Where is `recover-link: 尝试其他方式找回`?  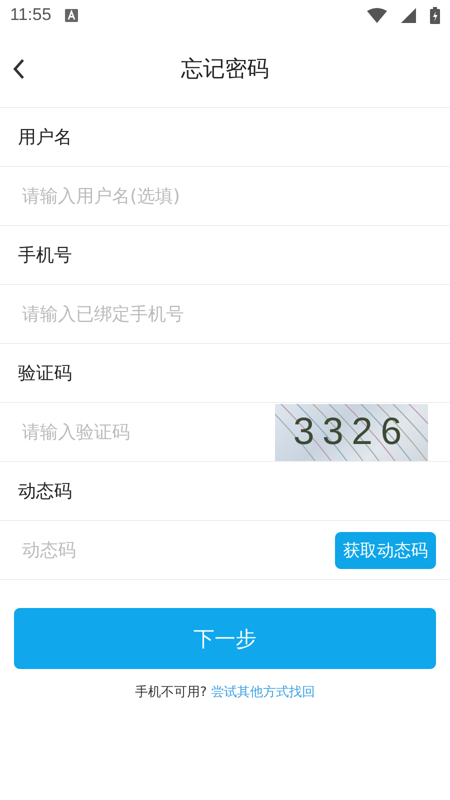
recover-link: 尝试其他方式找回 is located at coordinates (262, 692).